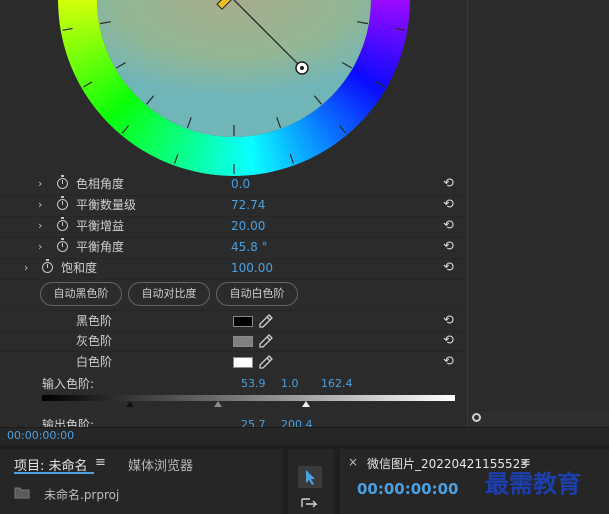  I want to click on prop-label: 平衡数量级, so click(106, 205).